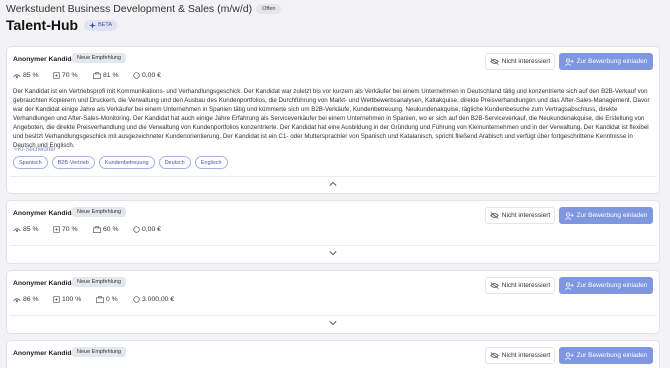 Image resolution: width=670 pixels, height=368 pixels. What do you see at coordinates (73, 162) in the screenshot?
I see `keyword-tag: B2B-Vertrieb` at bounding box center [73, 162].